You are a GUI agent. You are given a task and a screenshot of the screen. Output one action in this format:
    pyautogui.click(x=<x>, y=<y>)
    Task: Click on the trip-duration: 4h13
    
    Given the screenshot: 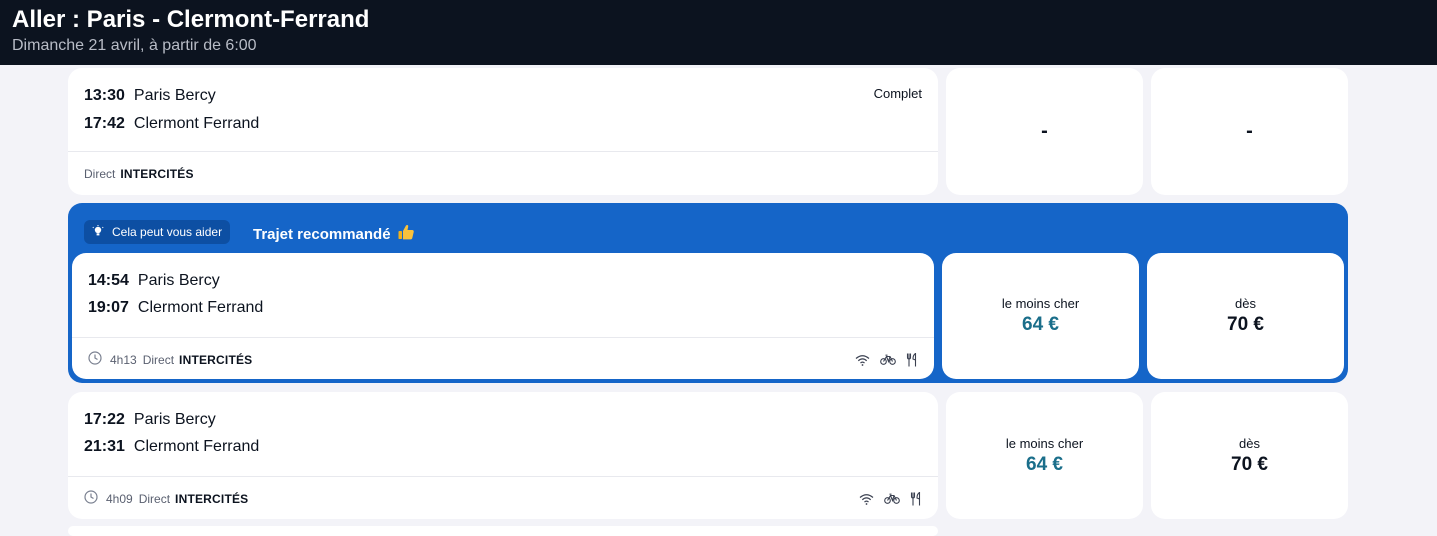 What is the action you would take?
    pyautogui.click(x=123, y=359)
    